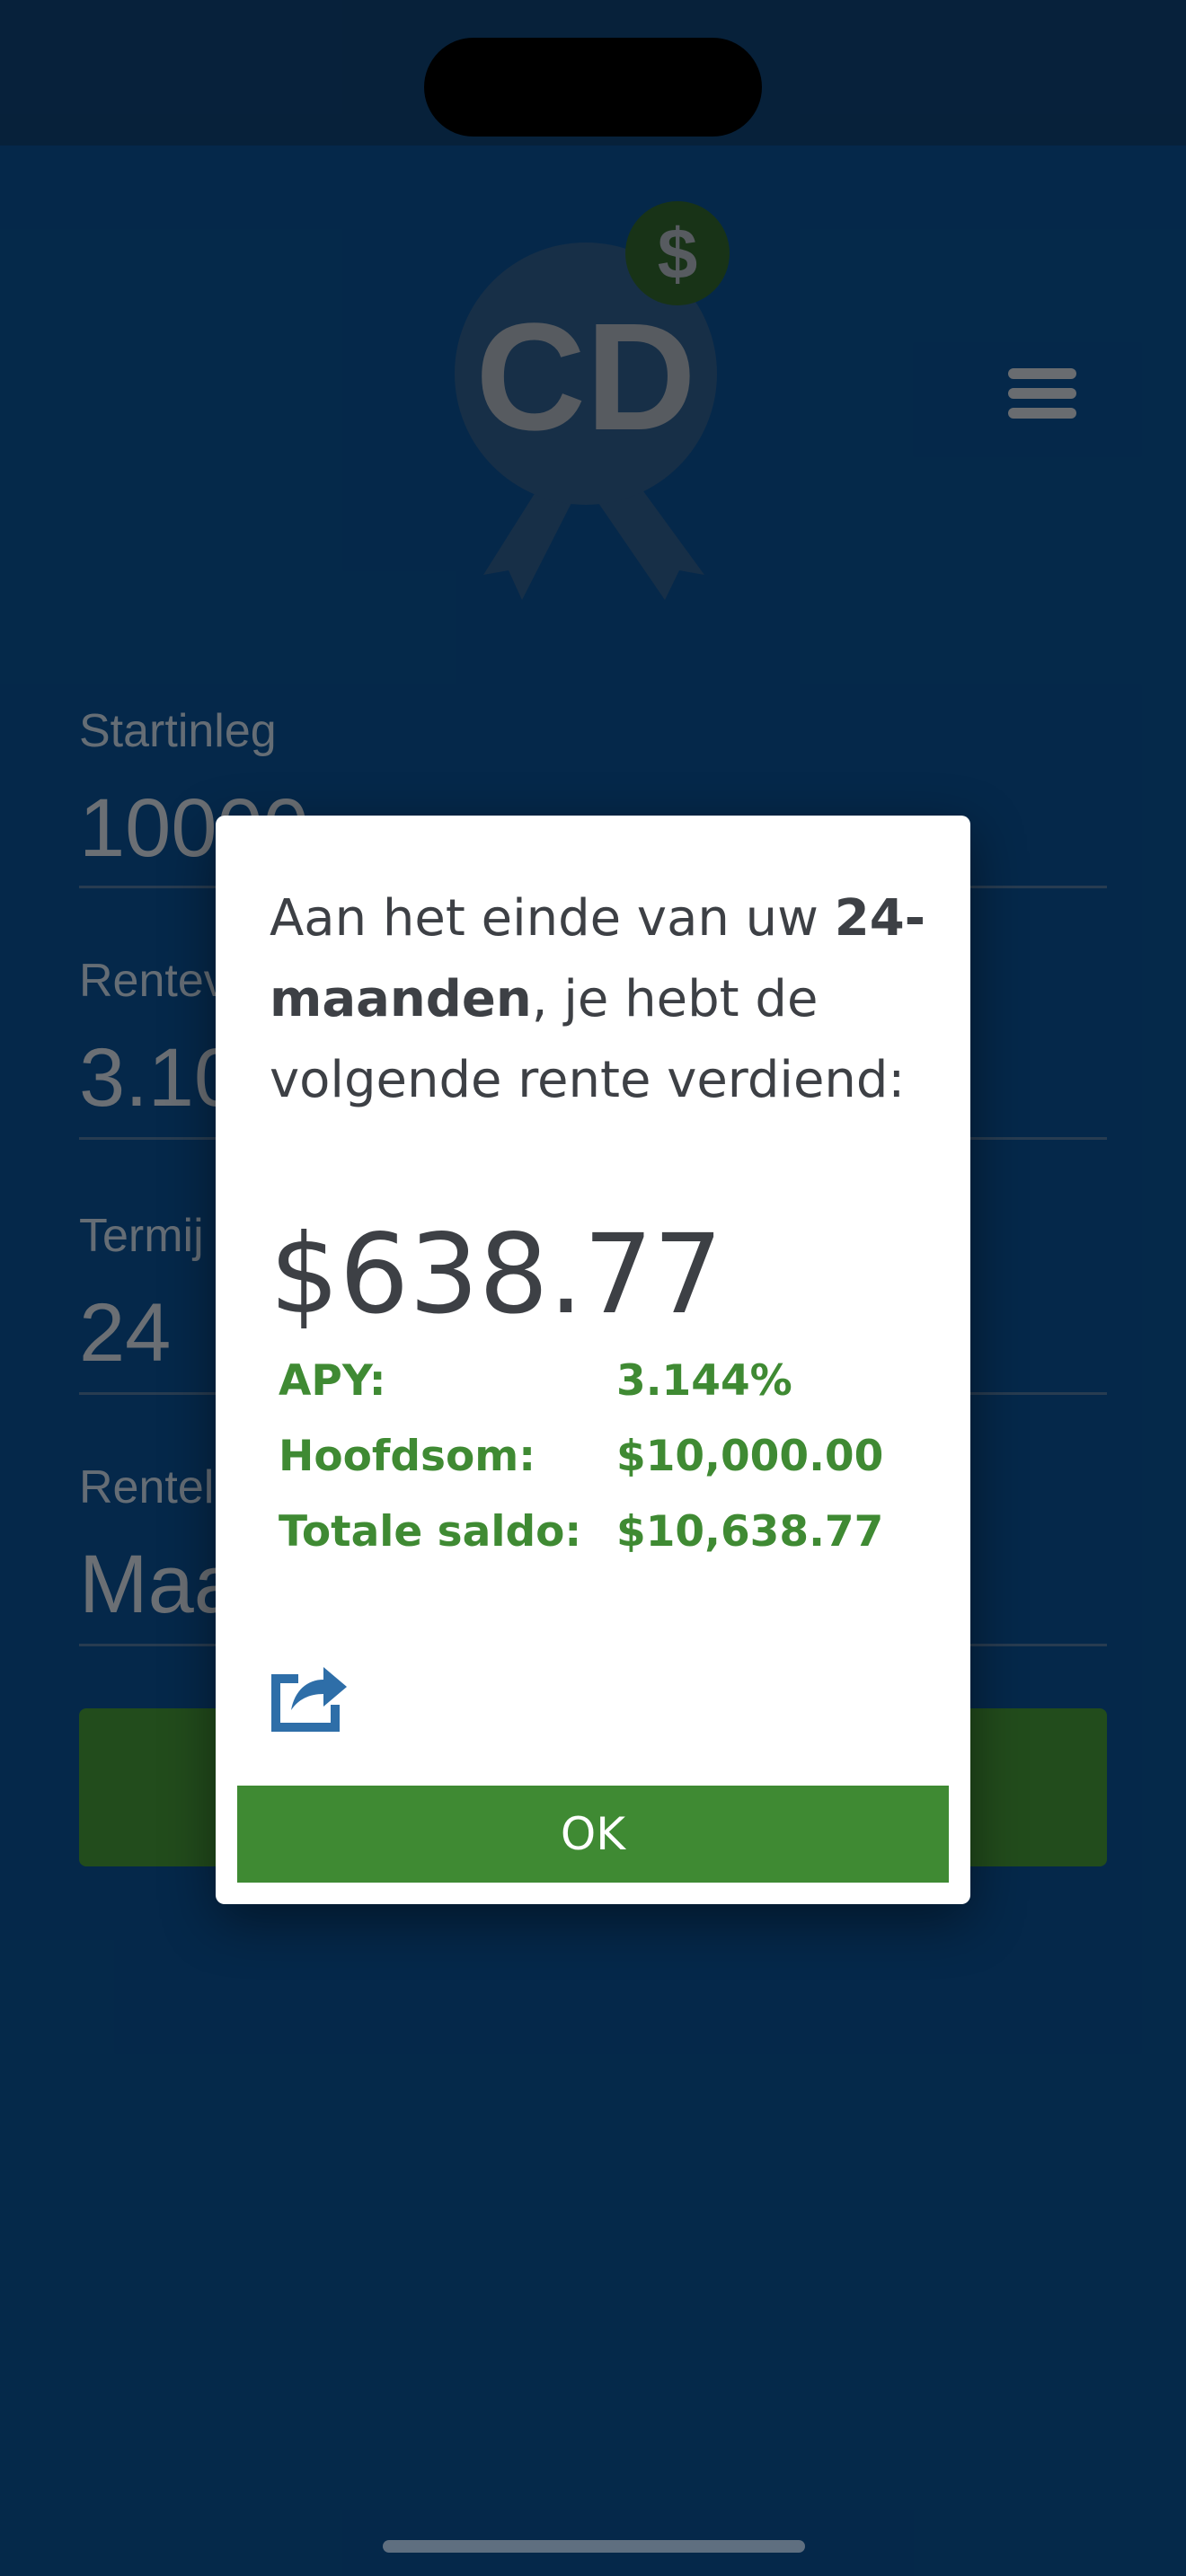 Image resolution: width=1186 pixels, height=2576 pixels. What do you see at coordinates (593, 1538) in the screenshot?
I see `stat-row-totale-saldo: Totale saldo: $10,638.77` at bounding box center [593, 1538].